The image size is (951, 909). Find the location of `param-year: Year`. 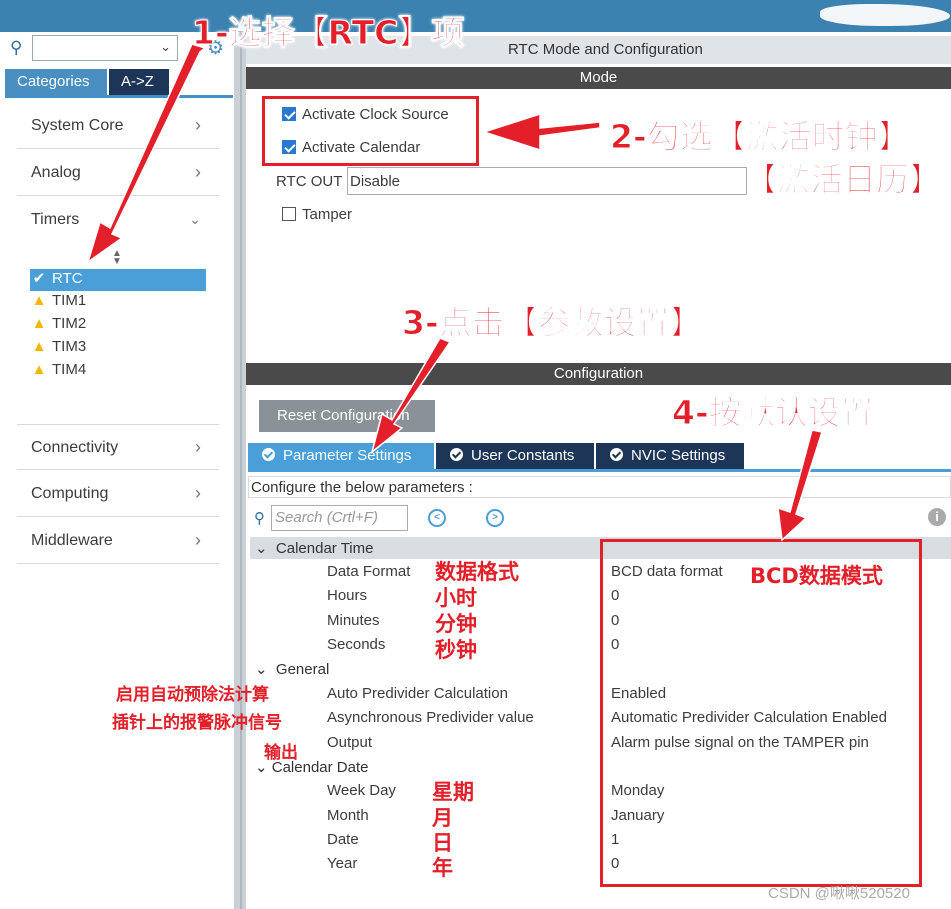

param-year: Year is located at coordinates (342, 863).